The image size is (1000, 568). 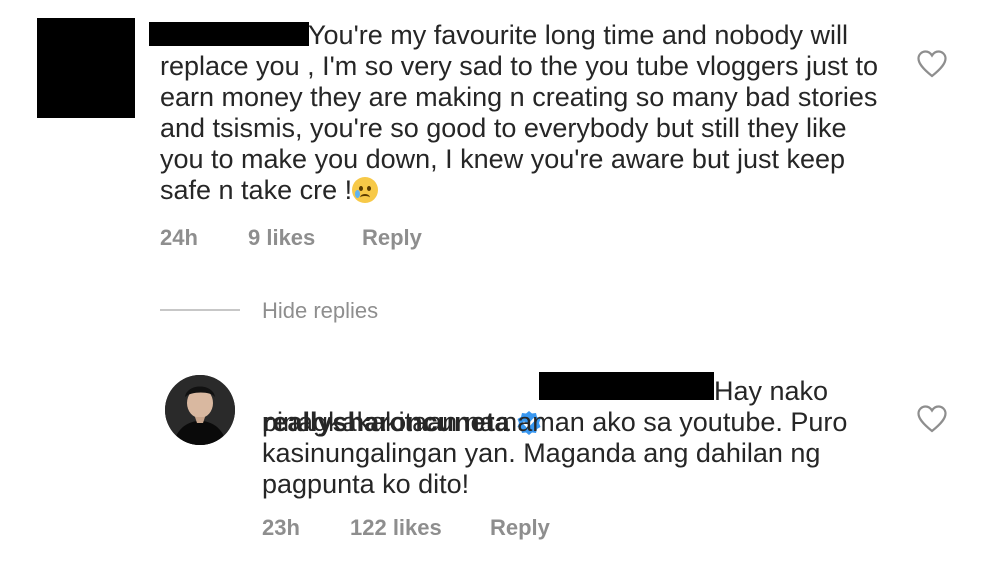 I want to click on reply-meta: 23h 122 likes Reply, so click(x=406, y=528).